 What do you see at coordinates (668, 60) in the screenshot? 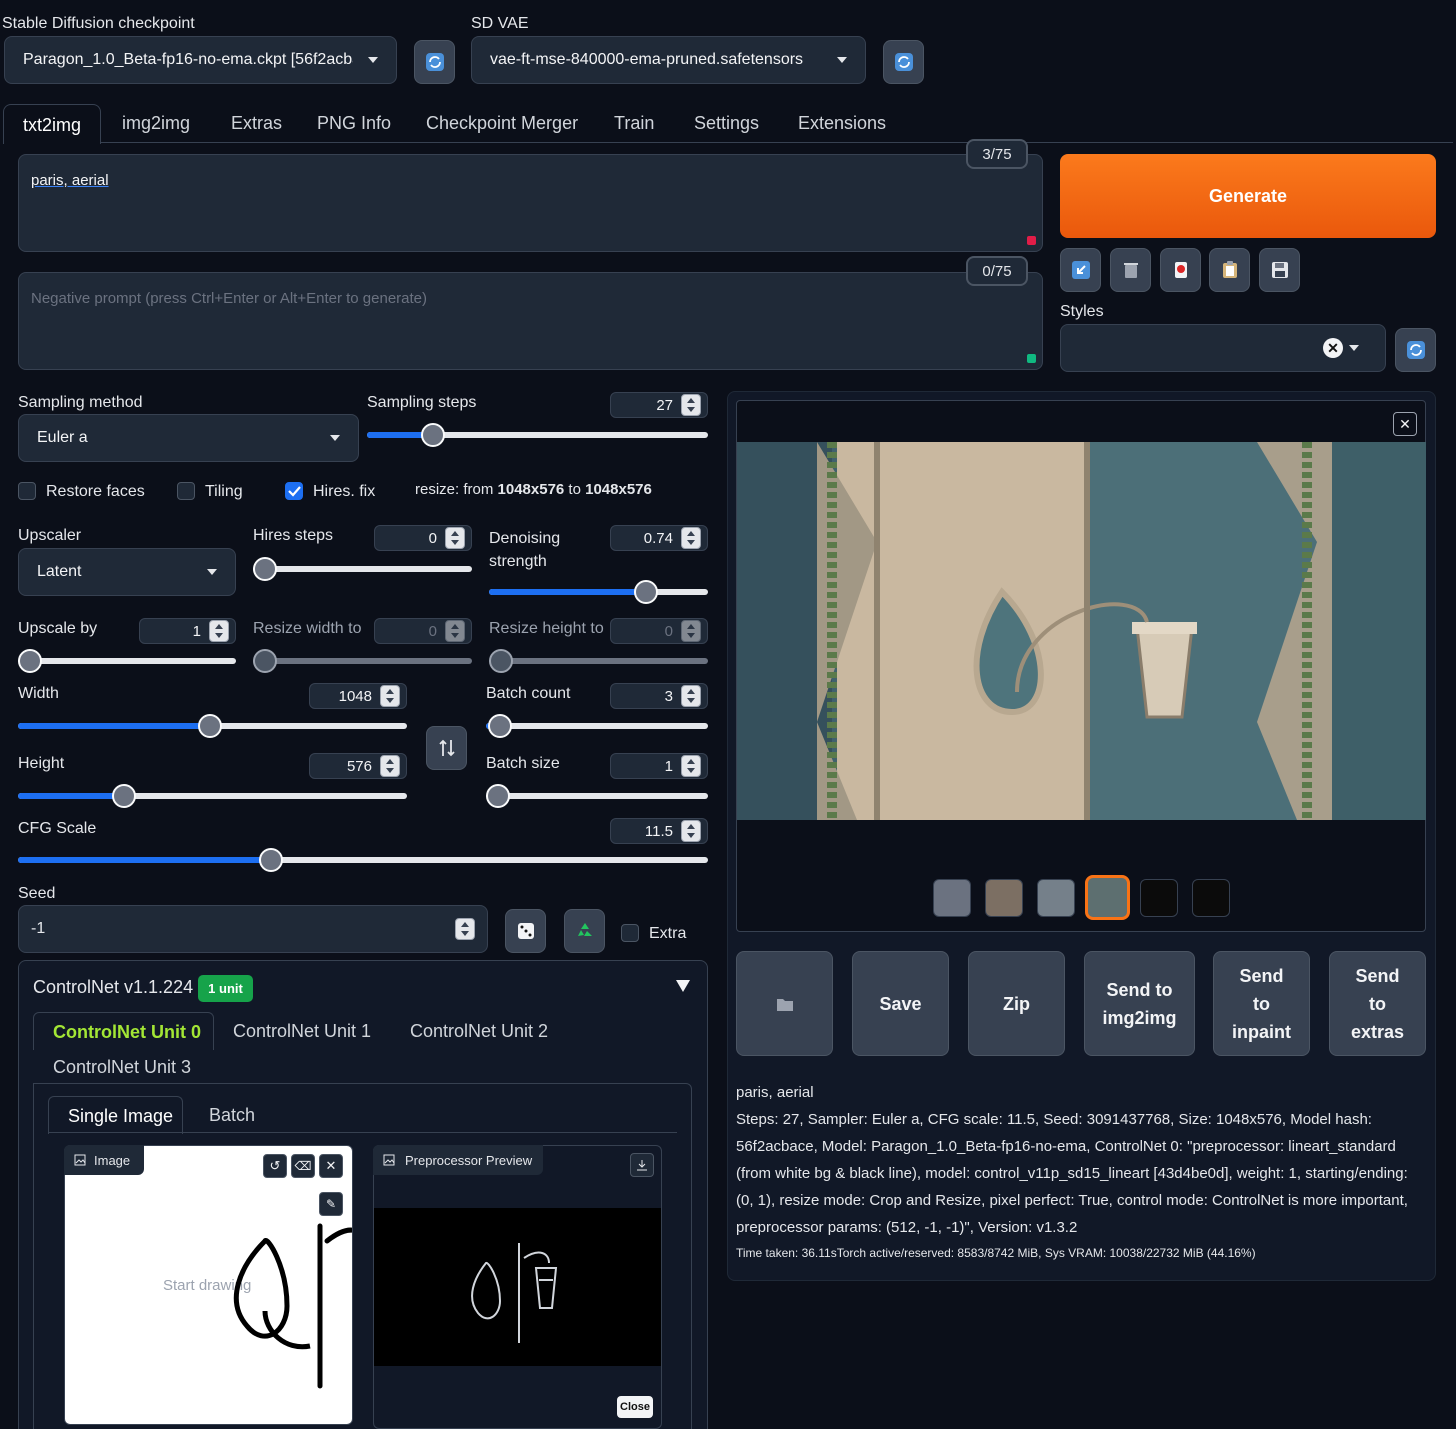
I see `vae-dropdown: vae-ft-mse-840000-ema-pruned.safetensors` at bounding box center [668, 60].